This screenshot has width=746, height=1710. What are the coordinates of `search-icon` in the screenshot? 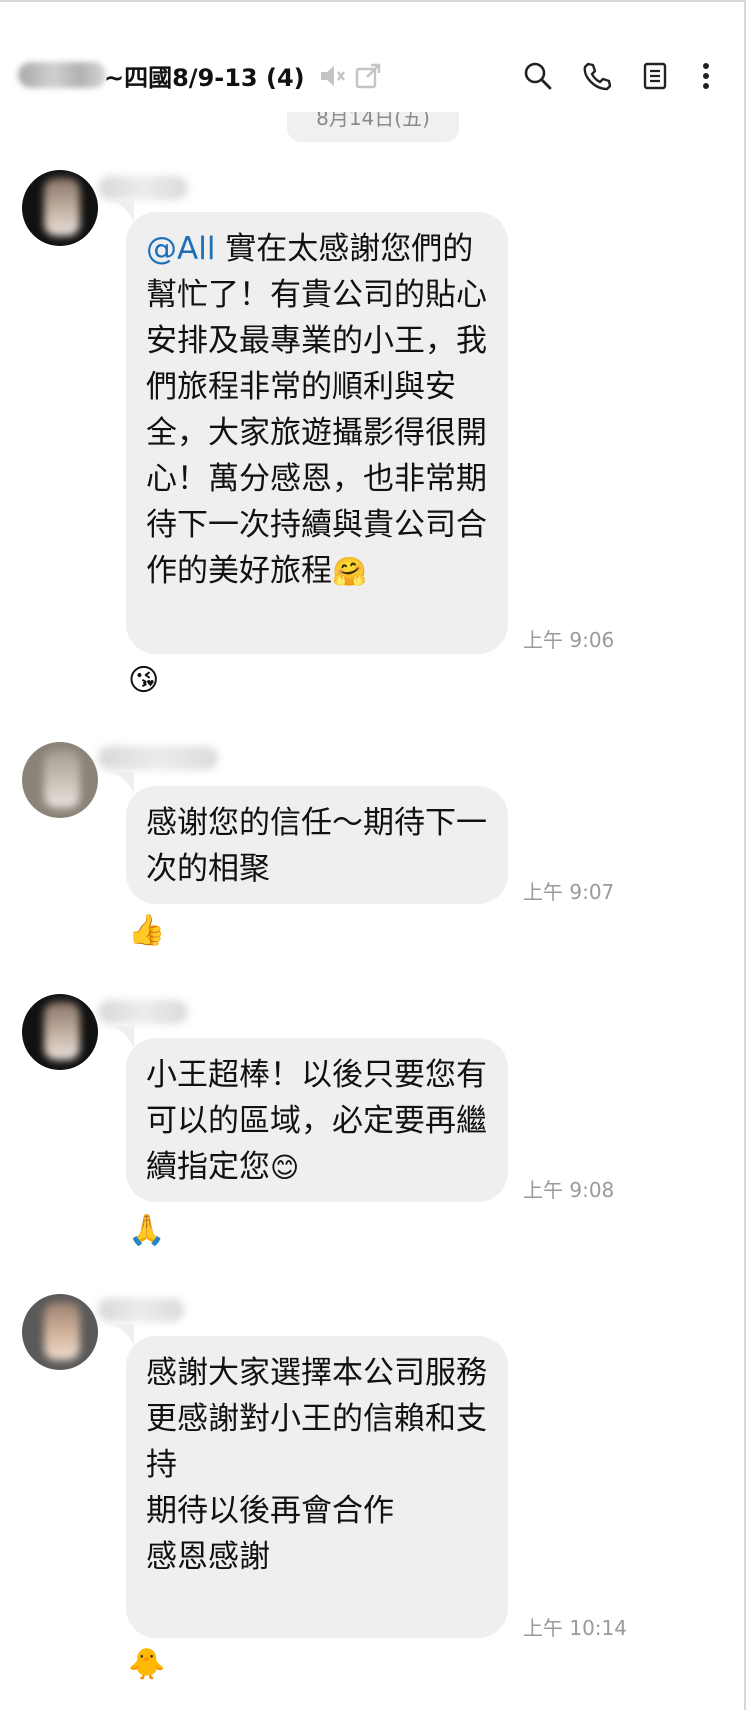 It's located at (538, 76).